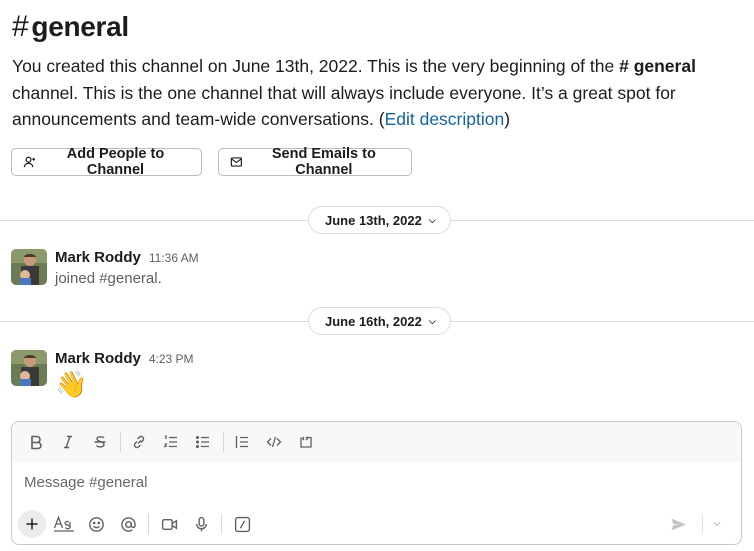 The width and height of the screenshot is (754, 551). What do you see at coordinates (373, 220) in the screenshot?
I see `date-label: June 13th, 2022` at bounding box center [373, 220].